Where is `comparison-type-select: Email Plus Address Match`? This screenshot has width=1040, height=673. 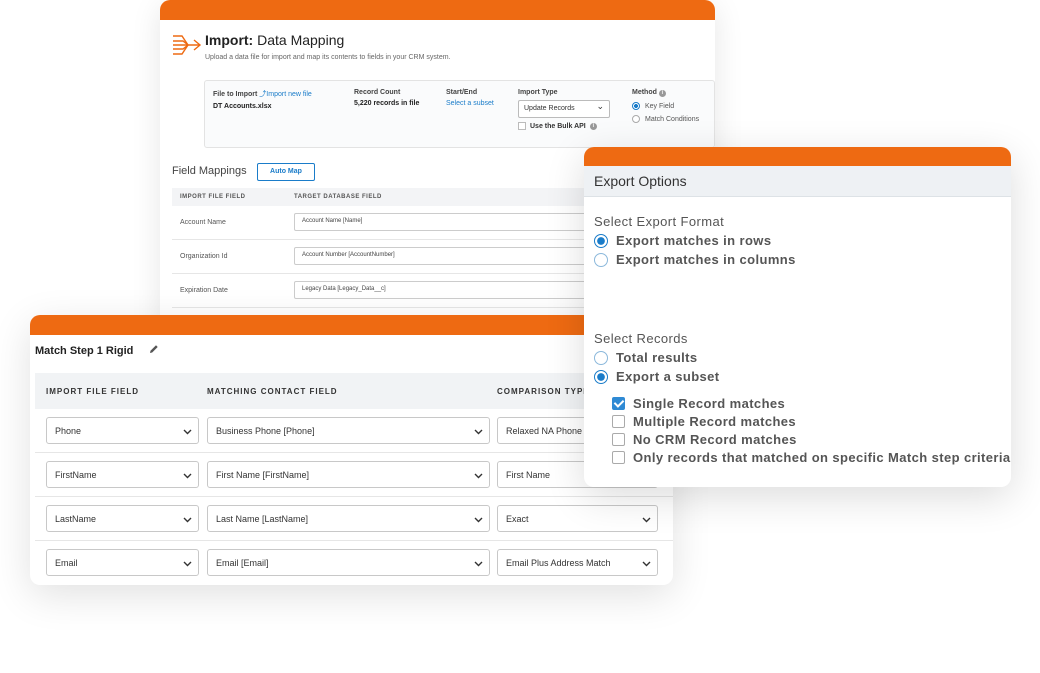 comparison-type-select: Email Plus Address Match is located at coordinates (577, 562).